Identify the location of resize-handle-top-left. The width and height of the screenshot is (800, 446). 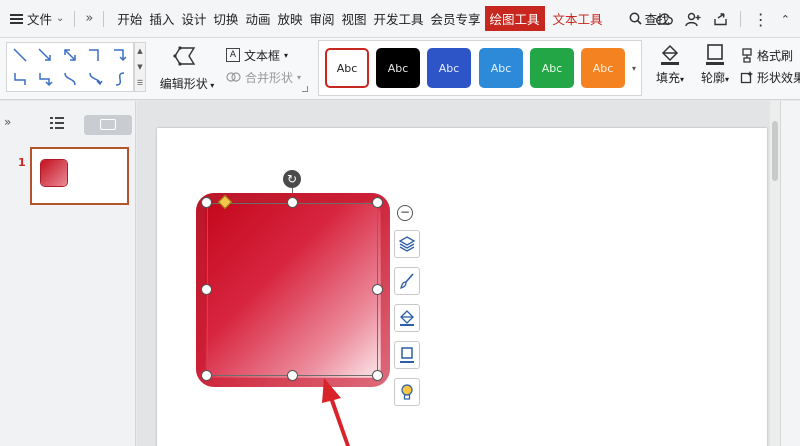
(206, 202).